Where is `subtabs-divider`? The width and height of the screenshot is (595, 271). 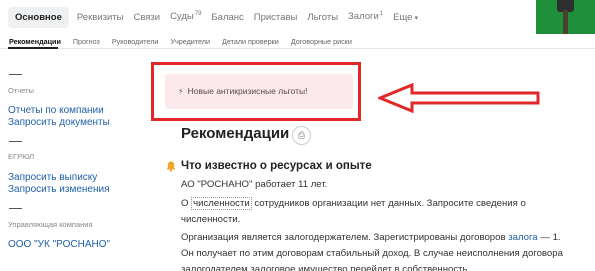
subtabs-divider is located at coordinates (297, 48).